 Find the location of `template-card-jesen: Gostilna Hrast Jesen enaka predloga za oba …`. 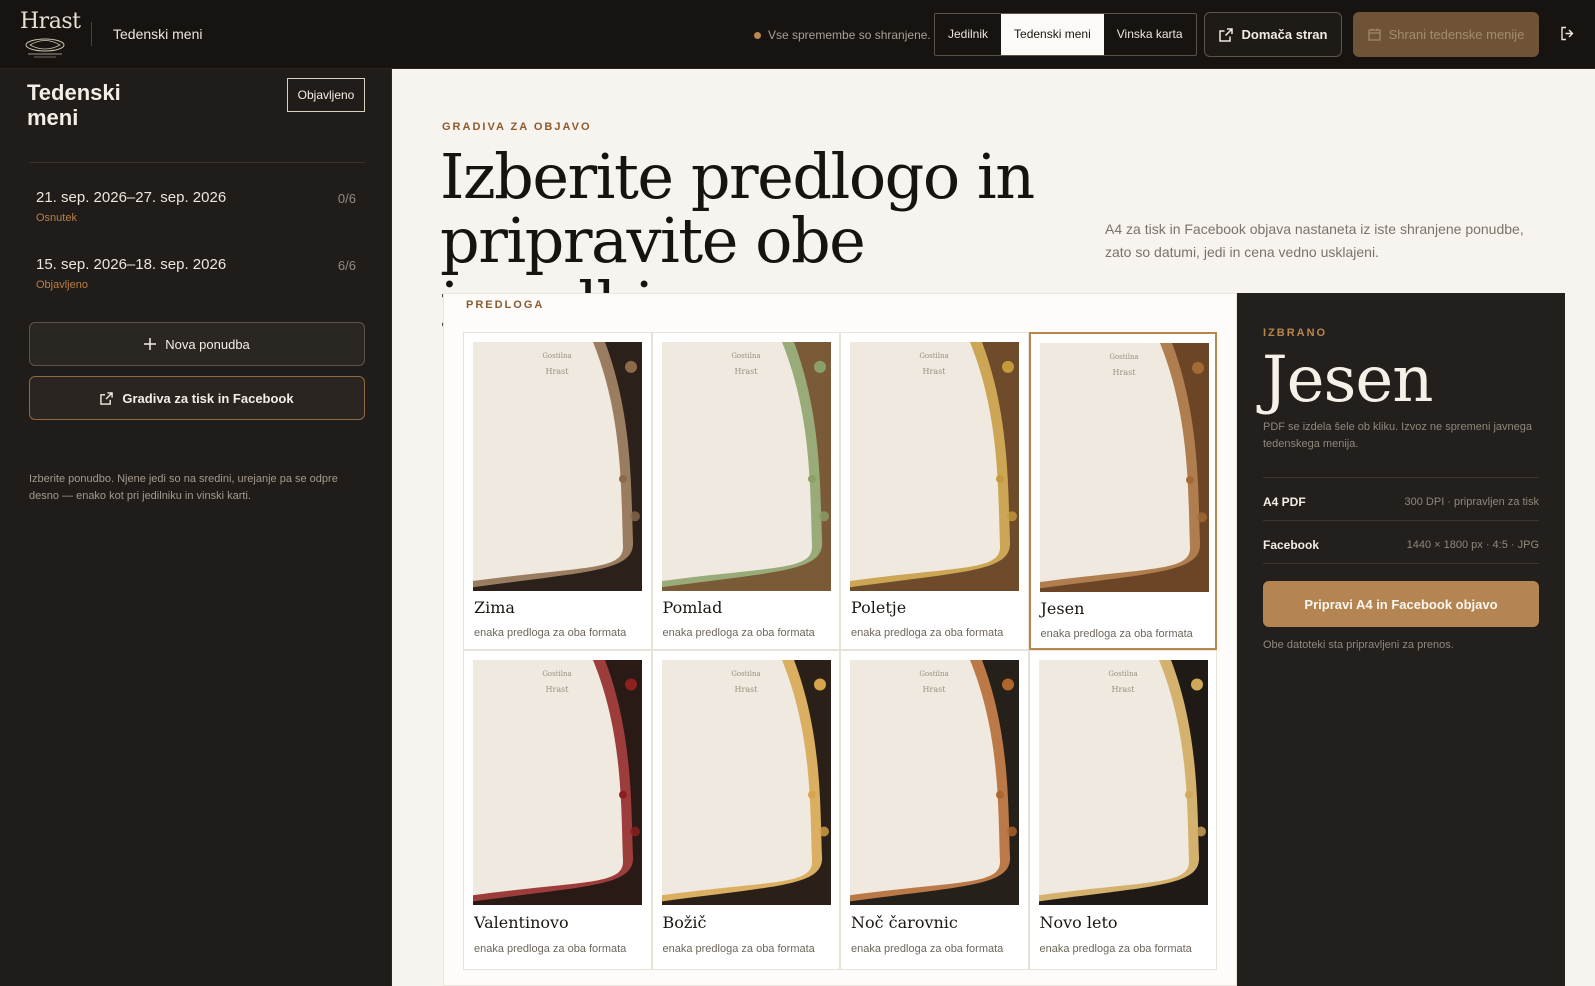

template-card-jesen: Gostilna Hrast Jesen enaka predloga za oba … is located at coordinates (1122, 491).